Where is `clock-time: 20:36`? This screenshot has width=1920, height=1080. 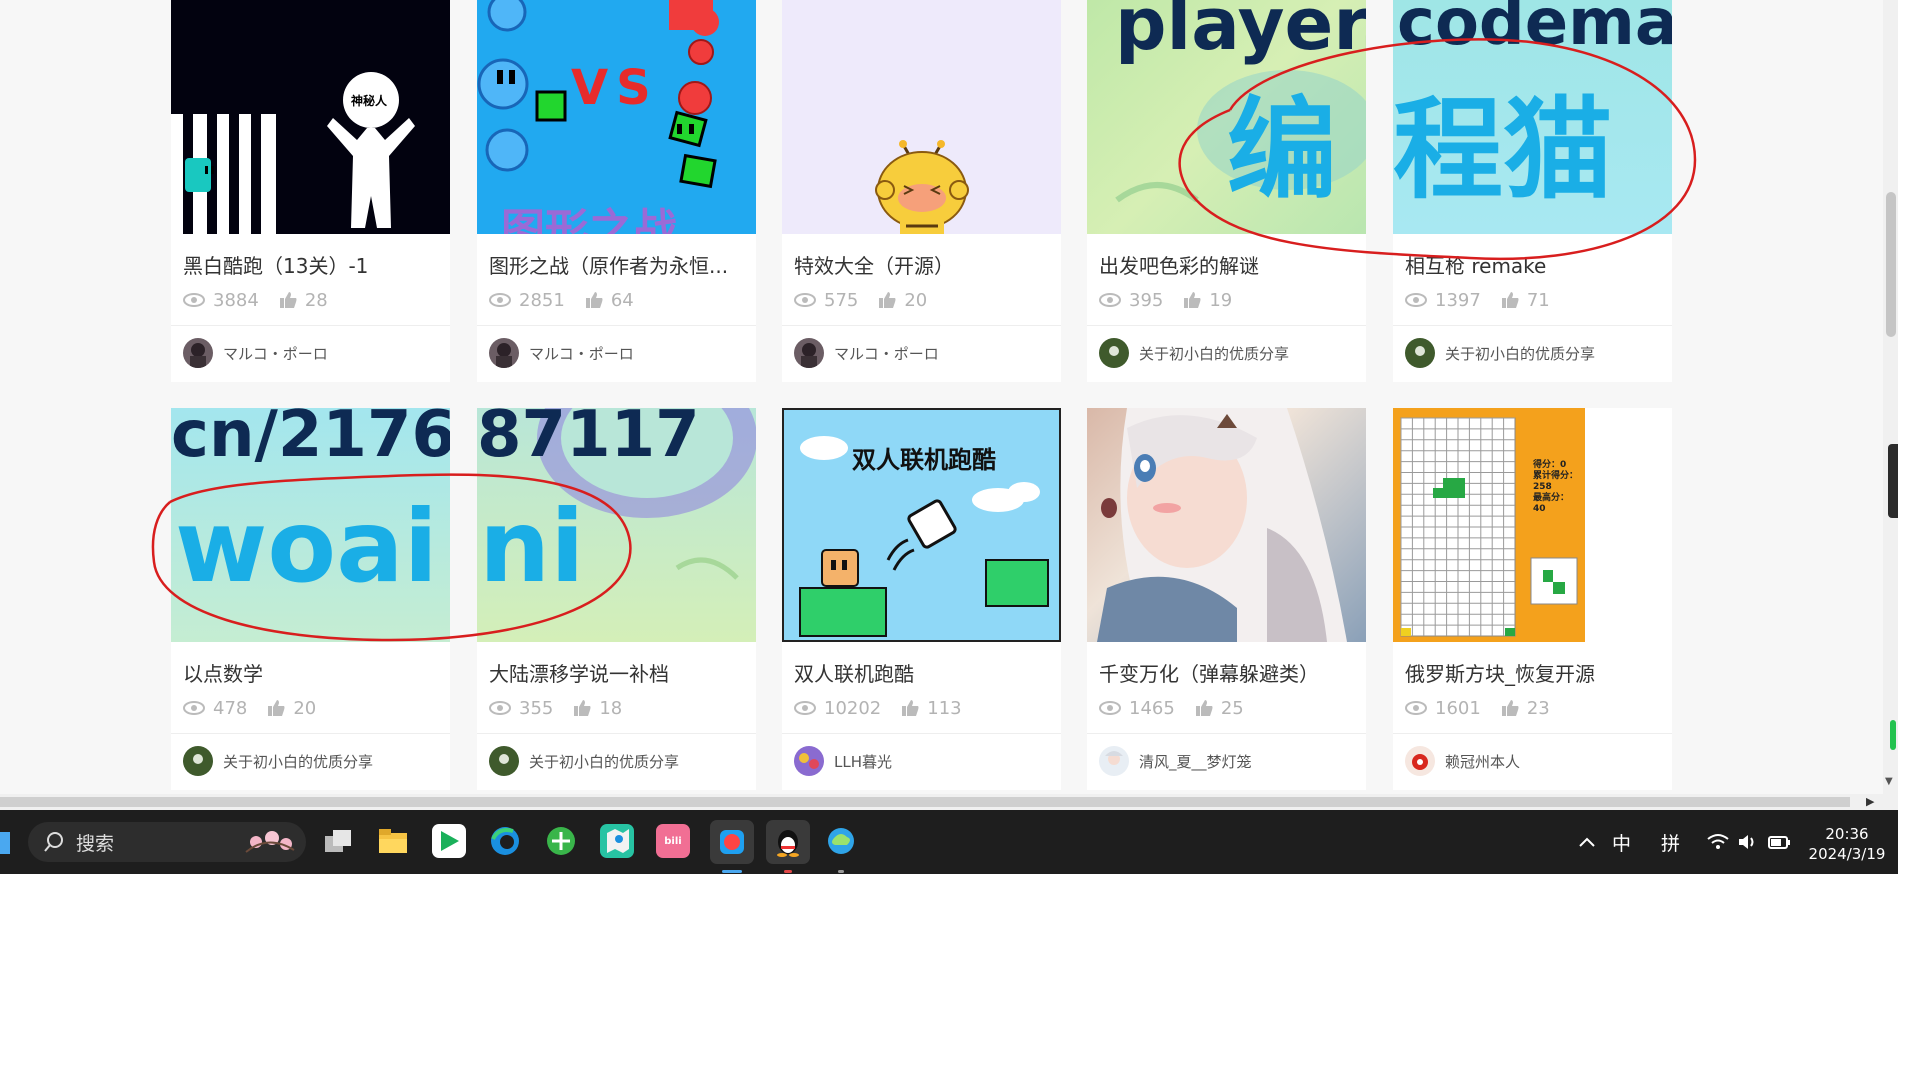
clock-time: 20:36 is located at coordinates (1847, 834).